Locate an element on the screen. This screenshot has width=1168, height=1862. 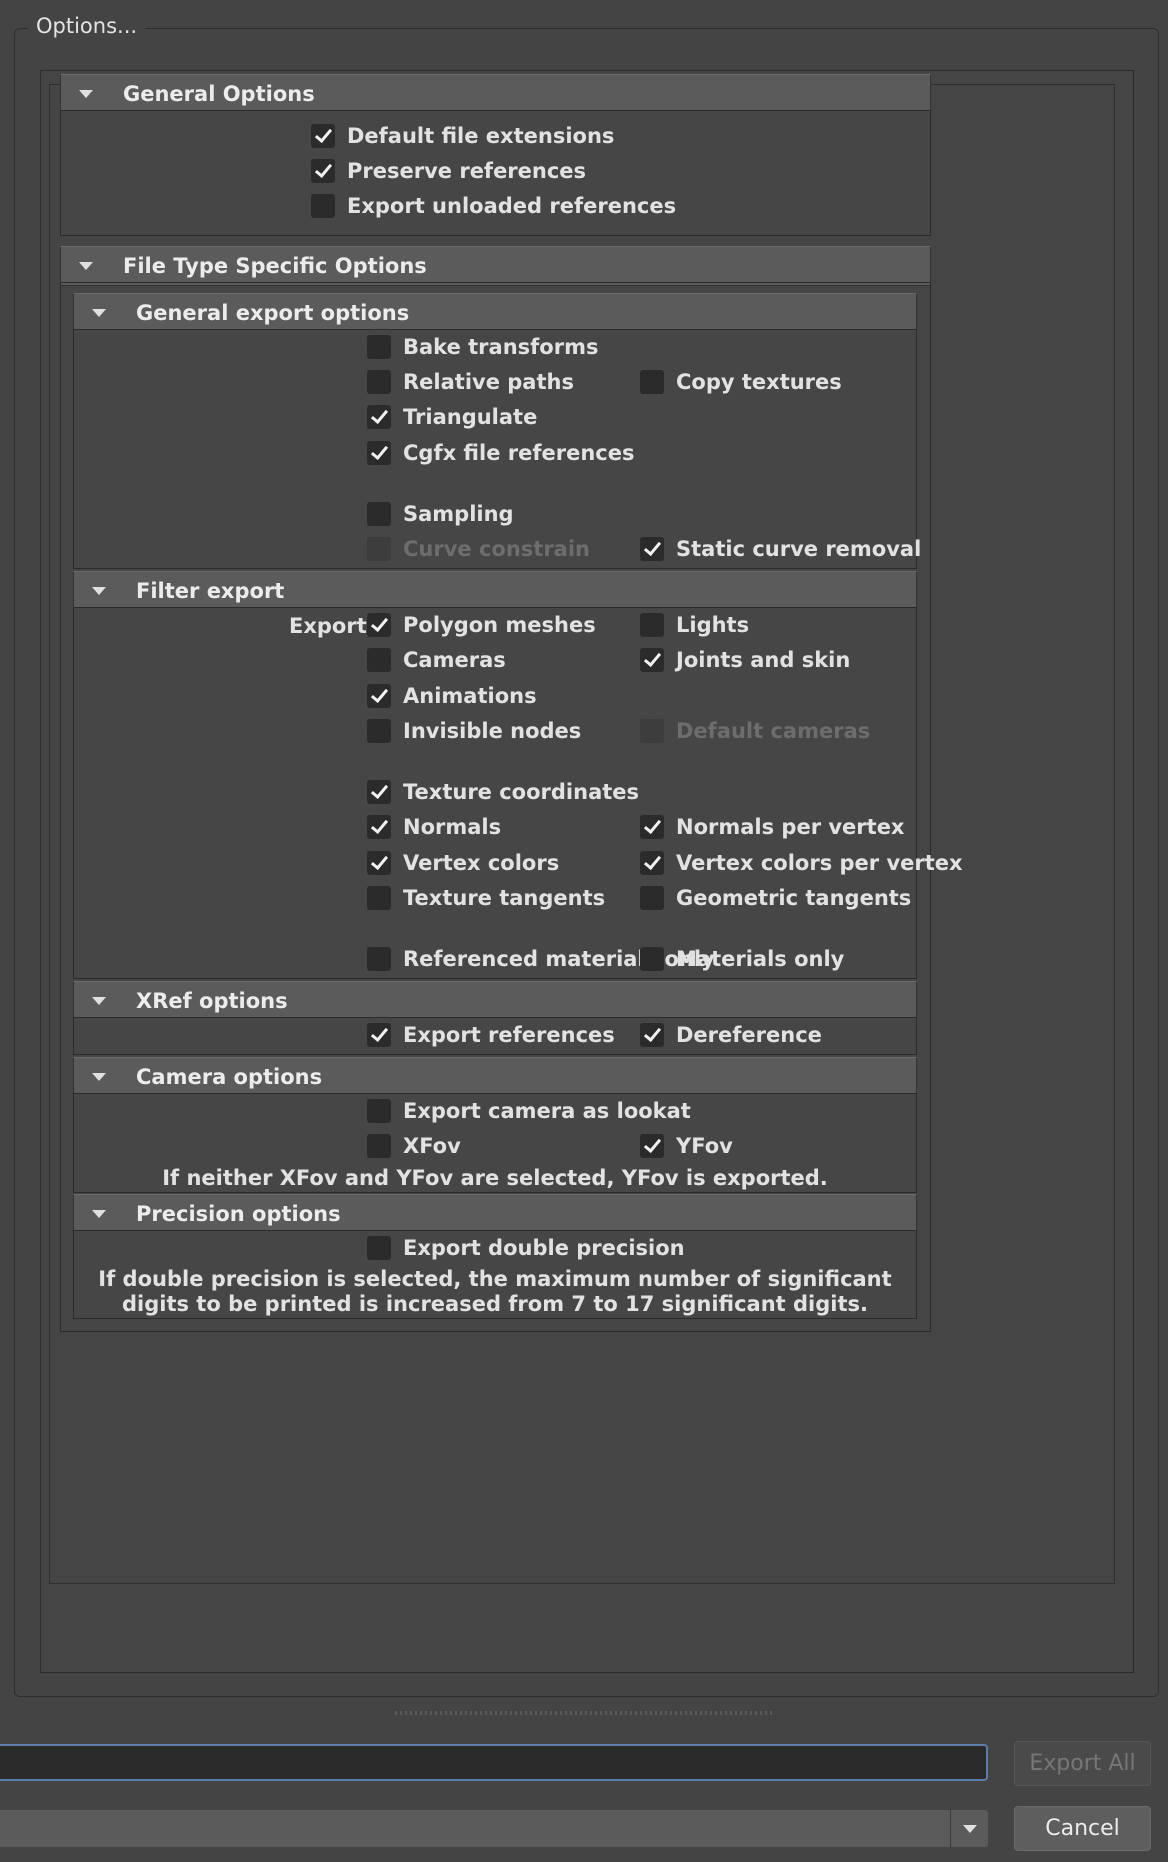
polygon-meshes-checkbox: Polygon meshes is located at coordinates (481, 625).